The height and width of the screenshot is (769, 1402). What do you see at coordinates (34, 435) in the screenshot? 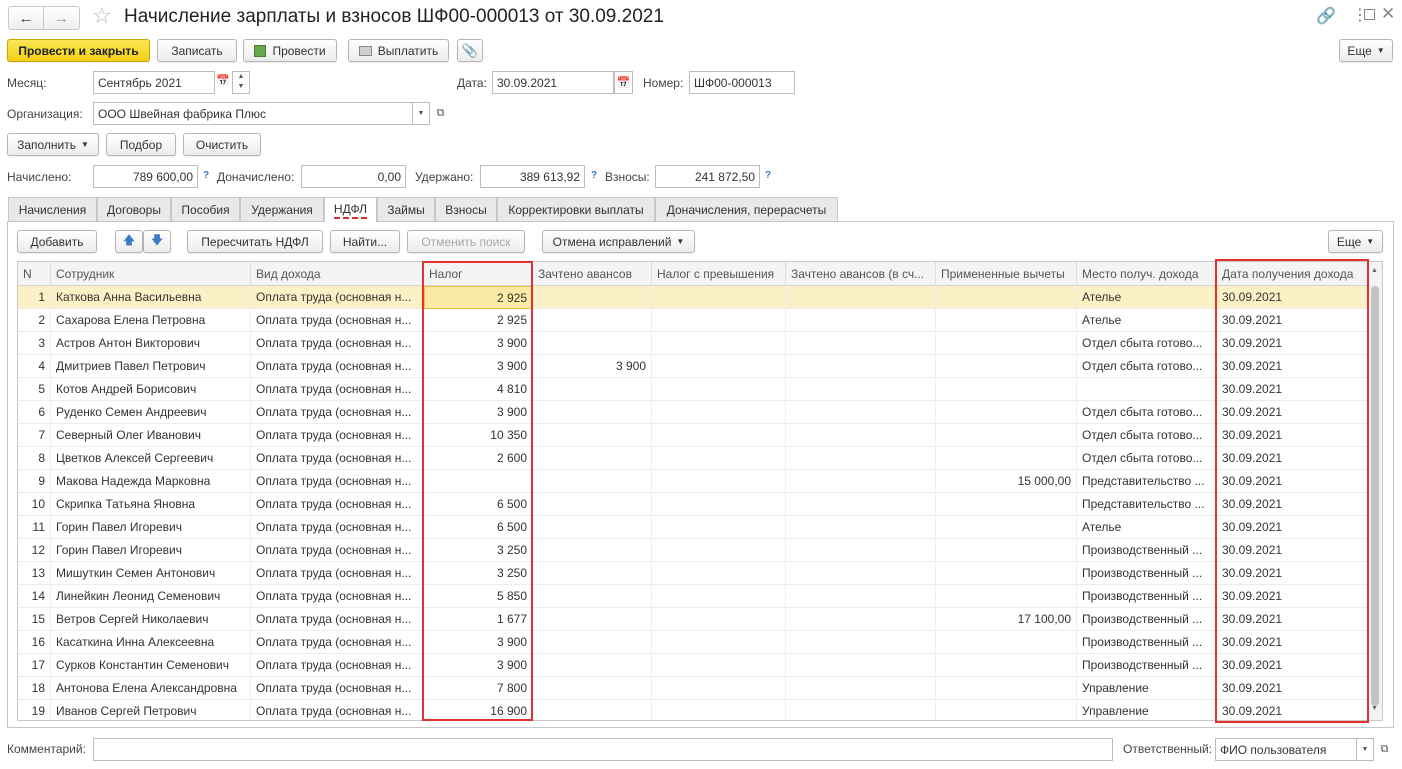
I see `cell-n: 7` at bounding box center [34, 435].